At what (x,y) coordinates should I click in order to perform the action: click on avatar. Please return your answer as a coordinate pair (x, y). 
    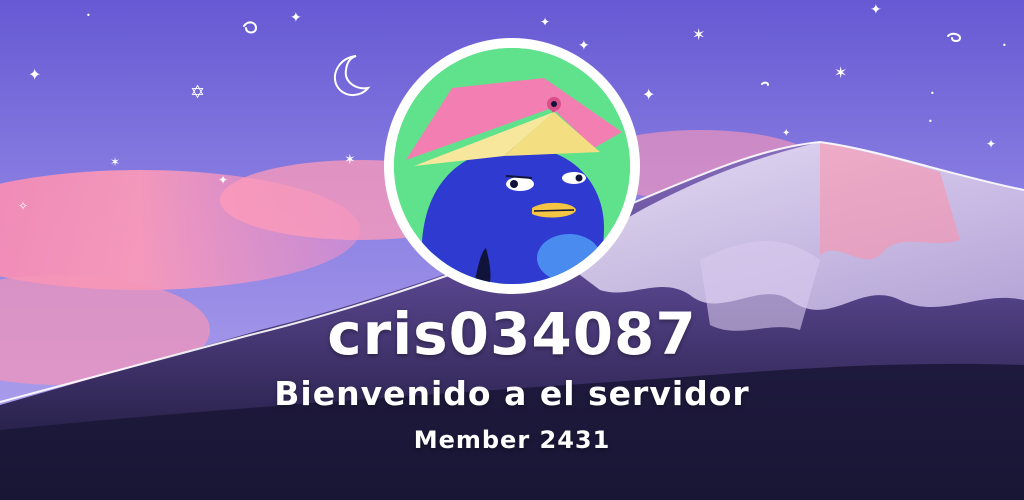
    Looking at the image, I should click on (512, 166).